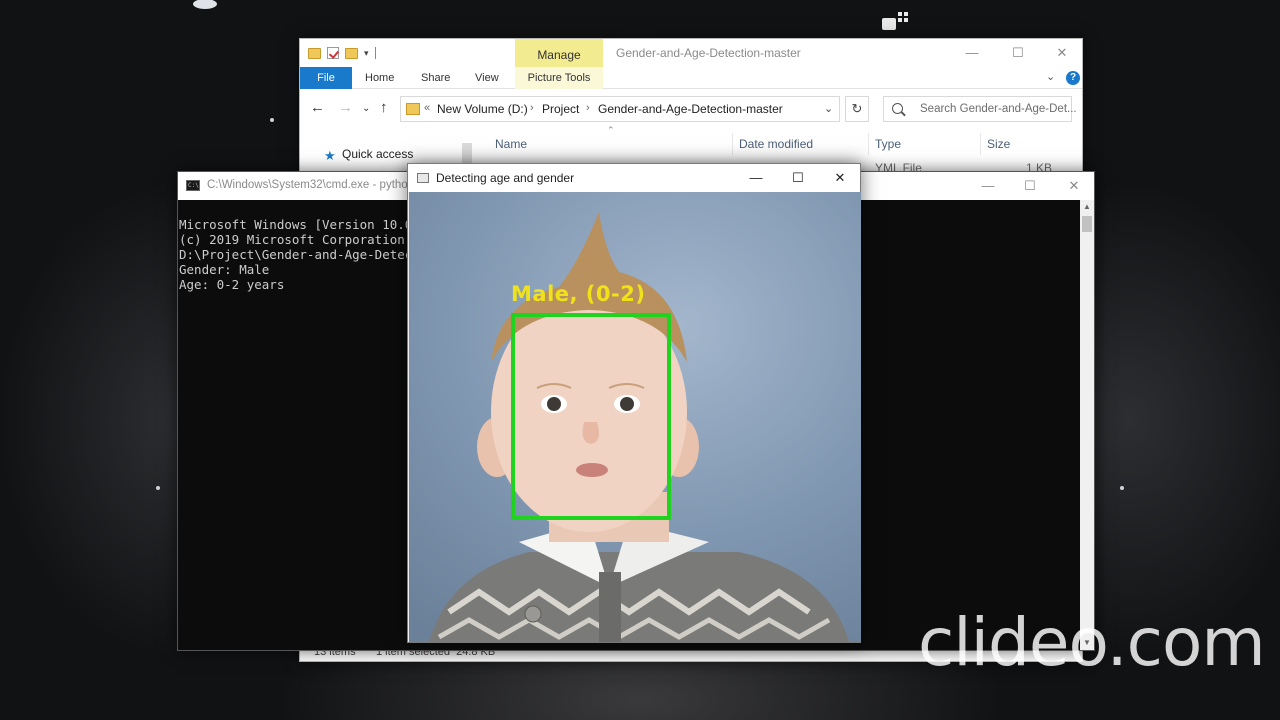 The image size is (1280, 720). Describe the element at coordinates (1087, 425) in the screenshot. I see `vertical-scrollbar: ▲ ▼` at that location.